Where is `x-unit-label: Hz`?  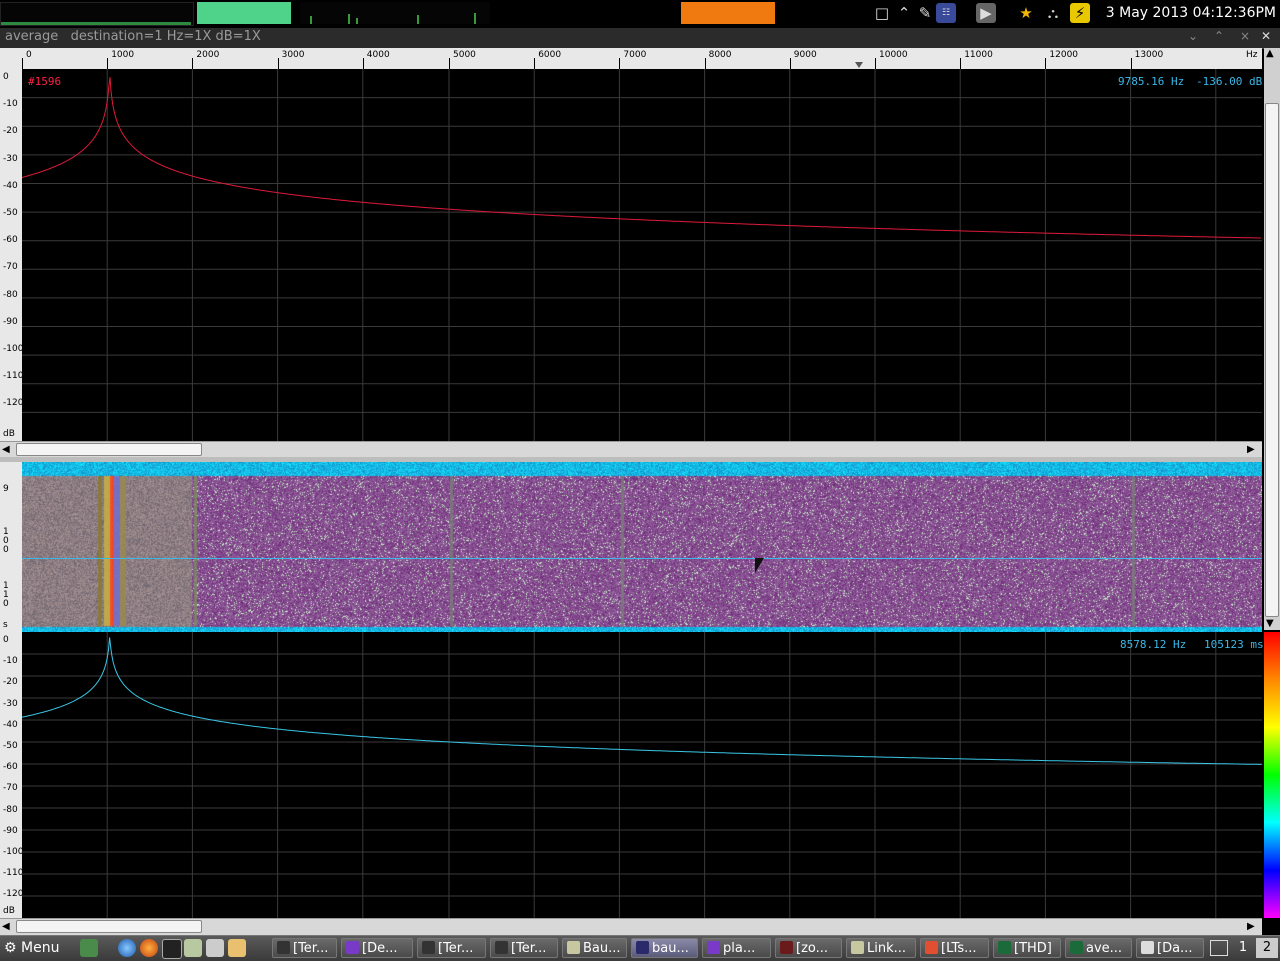 x-unit-label: Hz is located at coordinates (1252, 55).